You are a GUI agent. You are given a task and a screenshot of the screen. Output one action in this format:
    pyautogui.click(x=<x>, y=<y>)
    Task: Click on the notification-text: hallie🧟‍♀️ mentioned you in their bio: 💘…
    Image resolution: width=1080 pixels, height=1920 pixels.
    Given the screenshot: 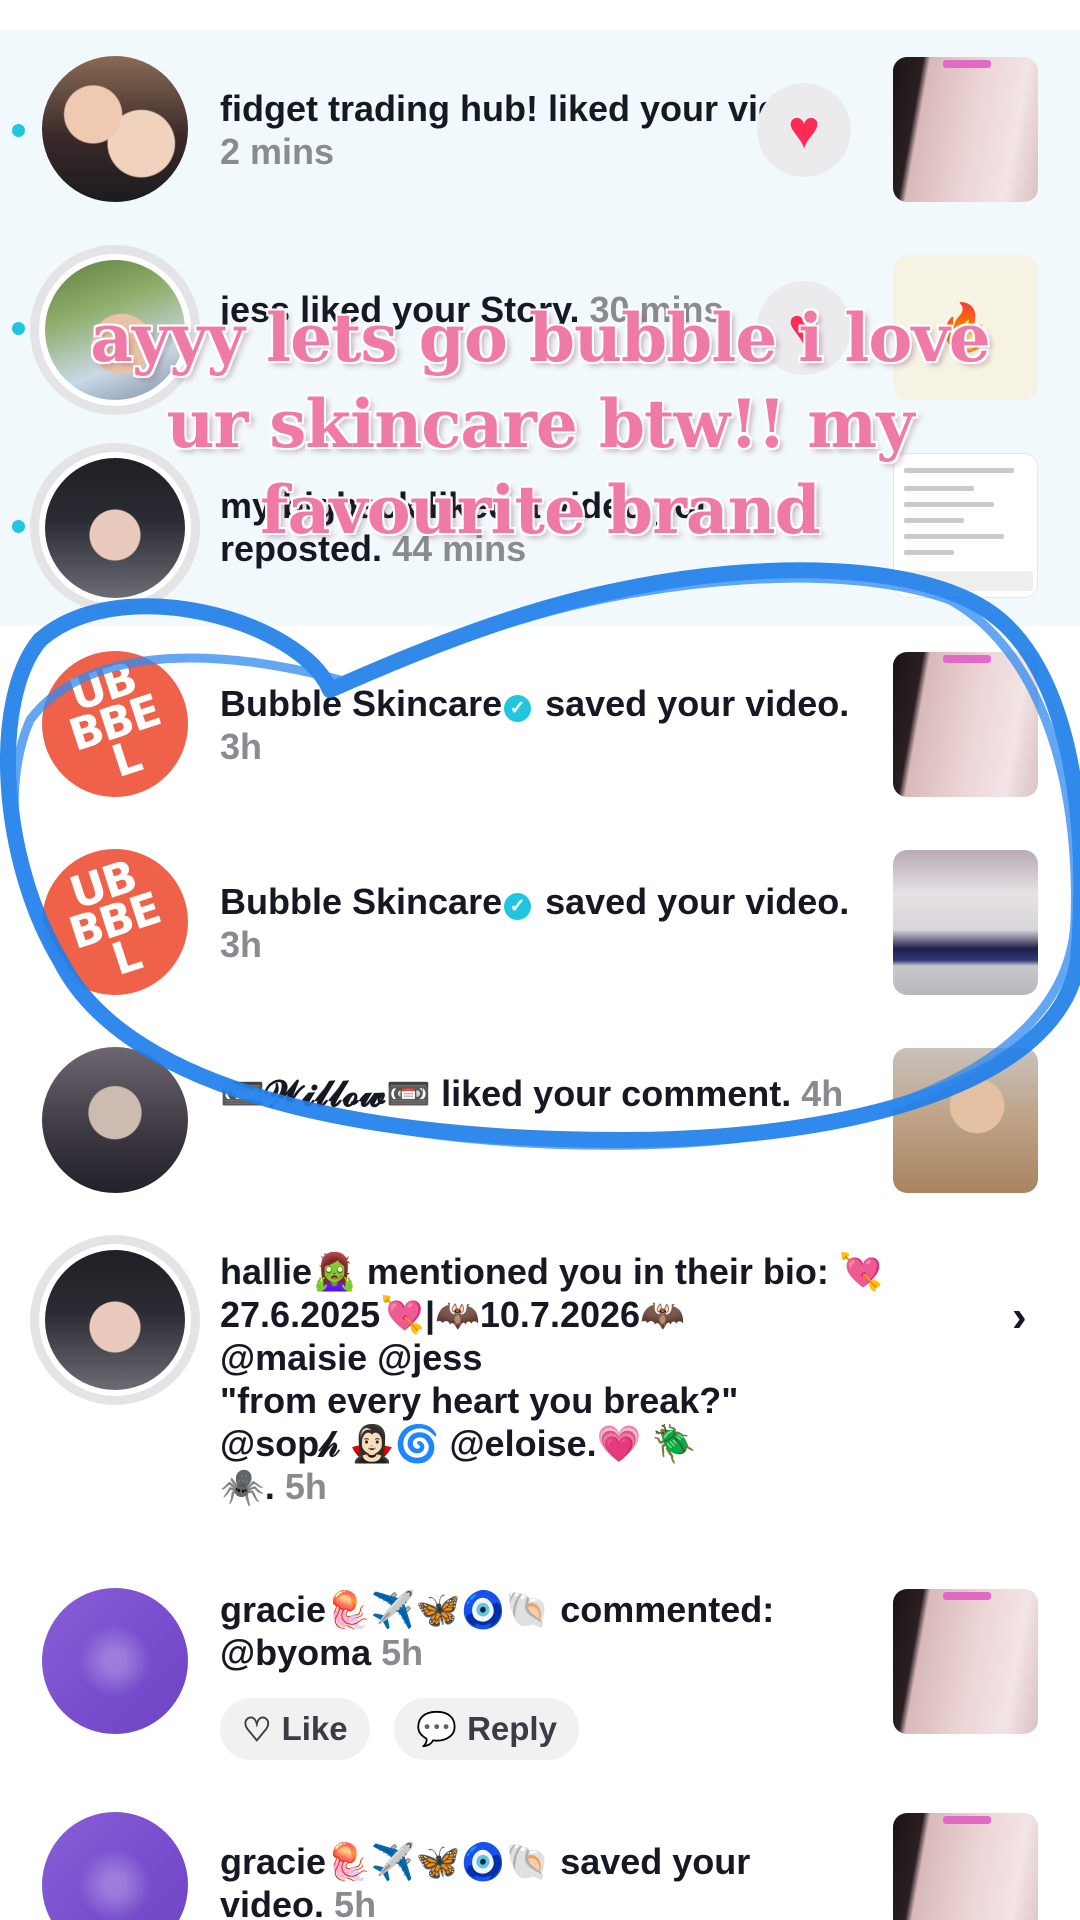 What is the action you would take?
    pyautogui.click(x=570, y=1379)
    